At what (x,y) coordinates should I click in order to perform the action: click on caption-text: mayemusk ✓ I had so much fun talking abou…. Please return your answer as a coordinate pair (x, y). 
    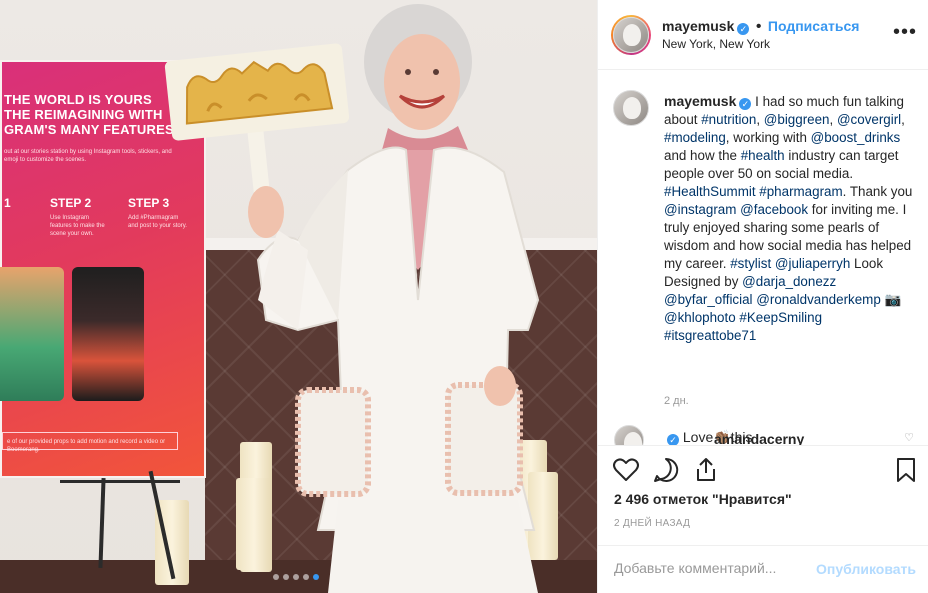
    Looking at the image, I should click on (789, 218).